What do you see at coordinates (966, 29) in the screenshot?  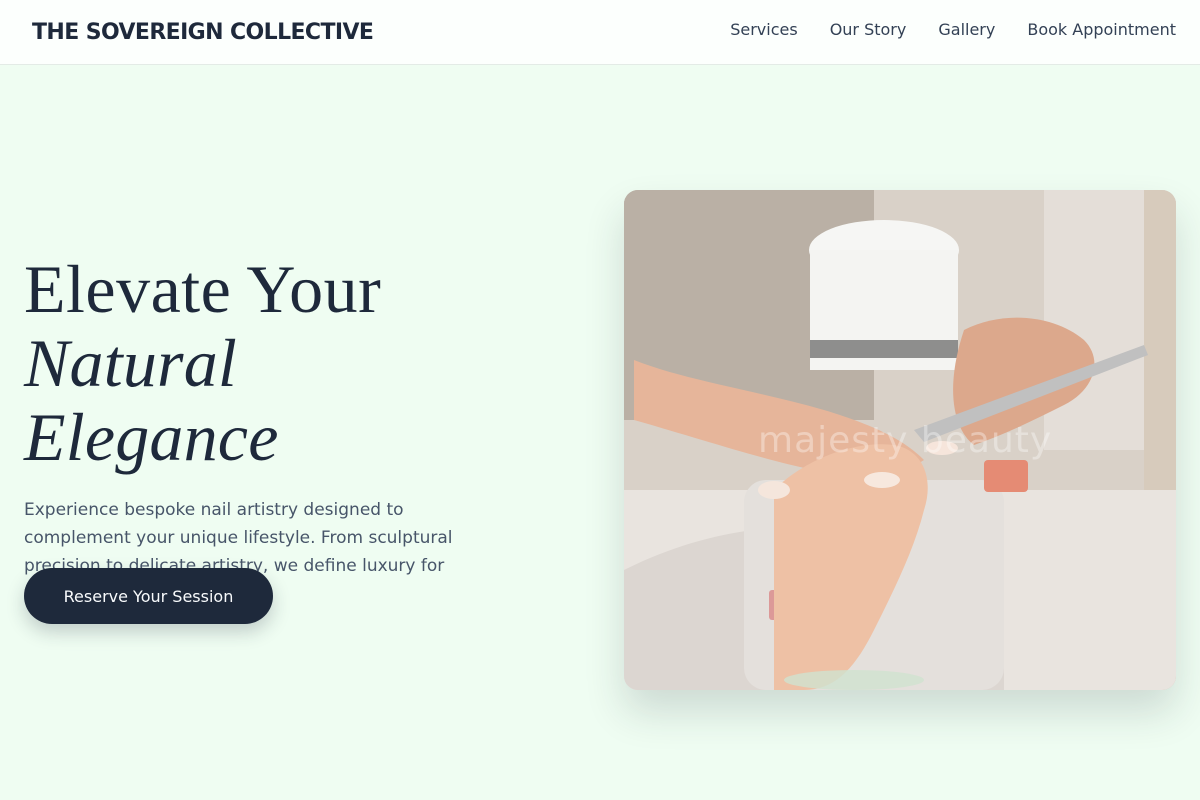 I see `nav-link-gallery: Gallery` at bounding box center [966, 29].